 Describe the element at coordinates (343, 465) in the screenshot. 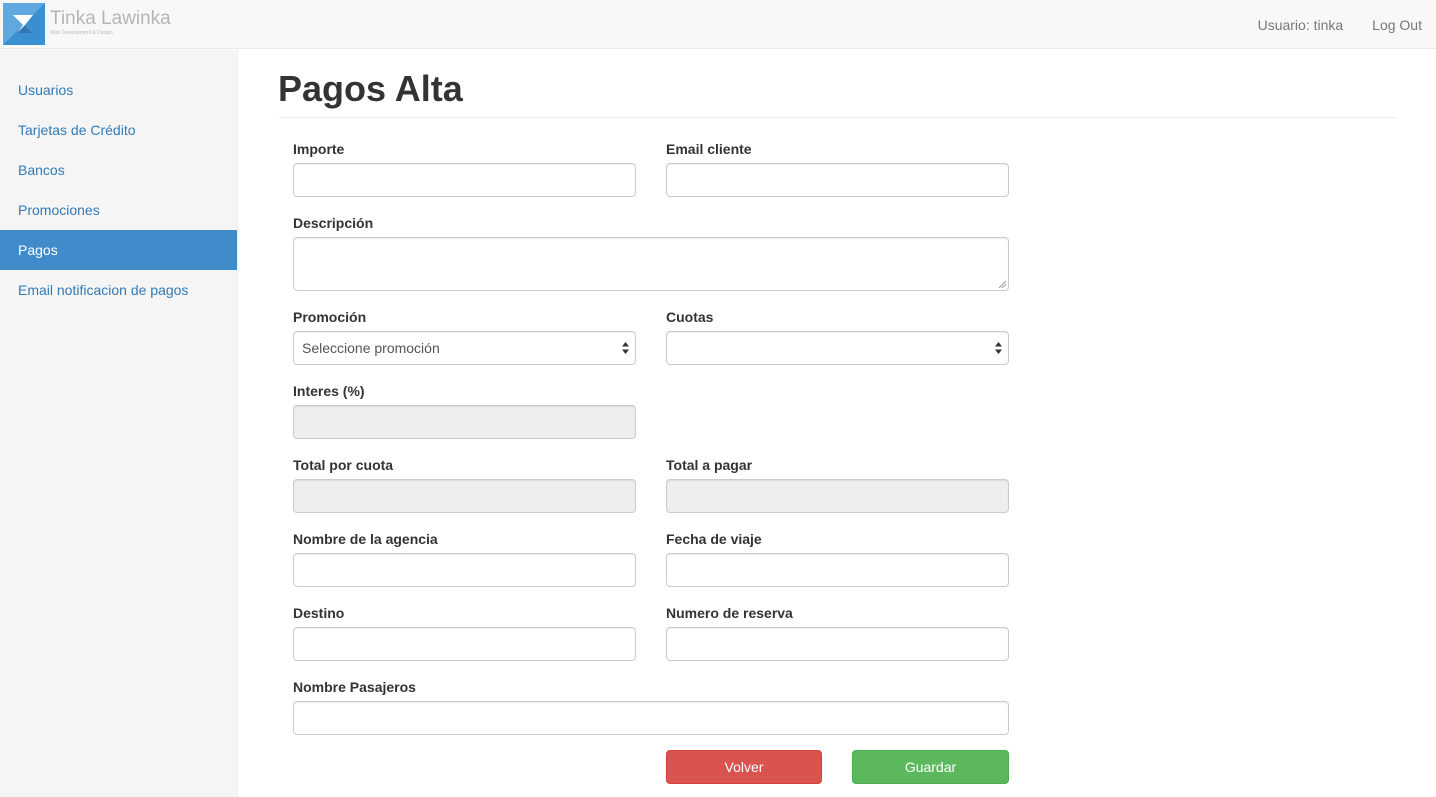

I see `total-por-cuota-label: Total por cuota` at that location.